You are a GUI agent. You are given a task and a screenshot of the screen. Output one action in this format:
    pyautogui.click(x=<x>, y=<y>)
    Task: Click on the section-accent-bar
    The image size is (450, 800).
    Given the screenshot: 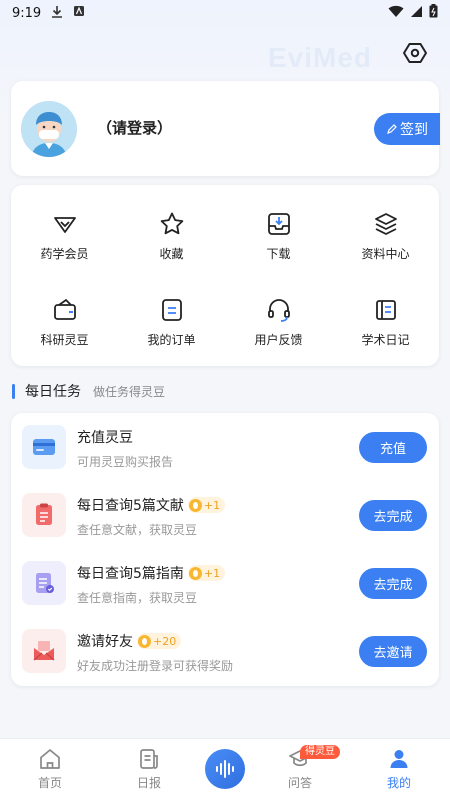 What is the action you would take?
    pyautogui.click(x=13, y=391)
    